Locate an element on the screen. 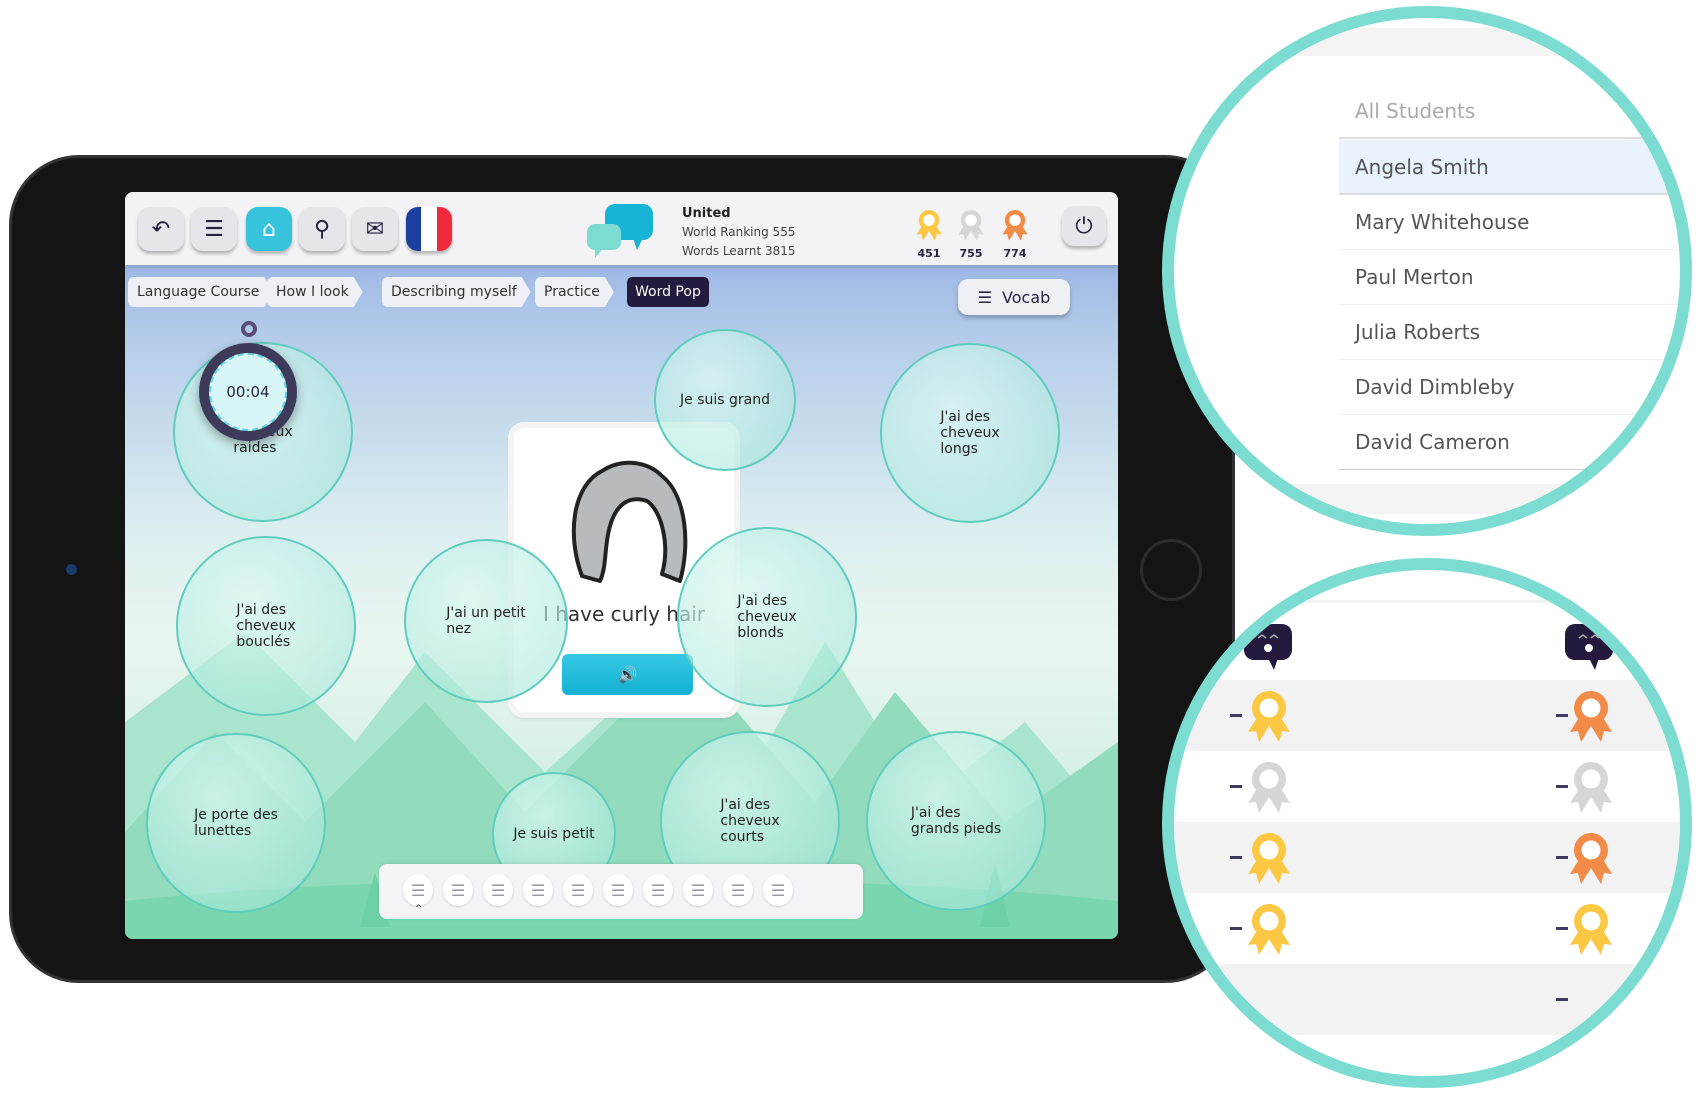  silver-count: 755 is located at coordinates (971, 253).